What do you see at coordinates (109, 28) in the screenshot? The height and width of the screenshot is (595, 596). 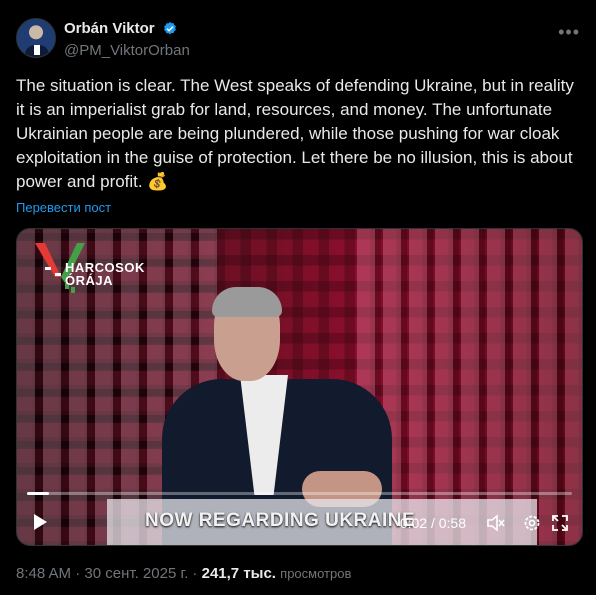 I see `author-display-name: Orbán Viktor` at bounding box center [109, 28].